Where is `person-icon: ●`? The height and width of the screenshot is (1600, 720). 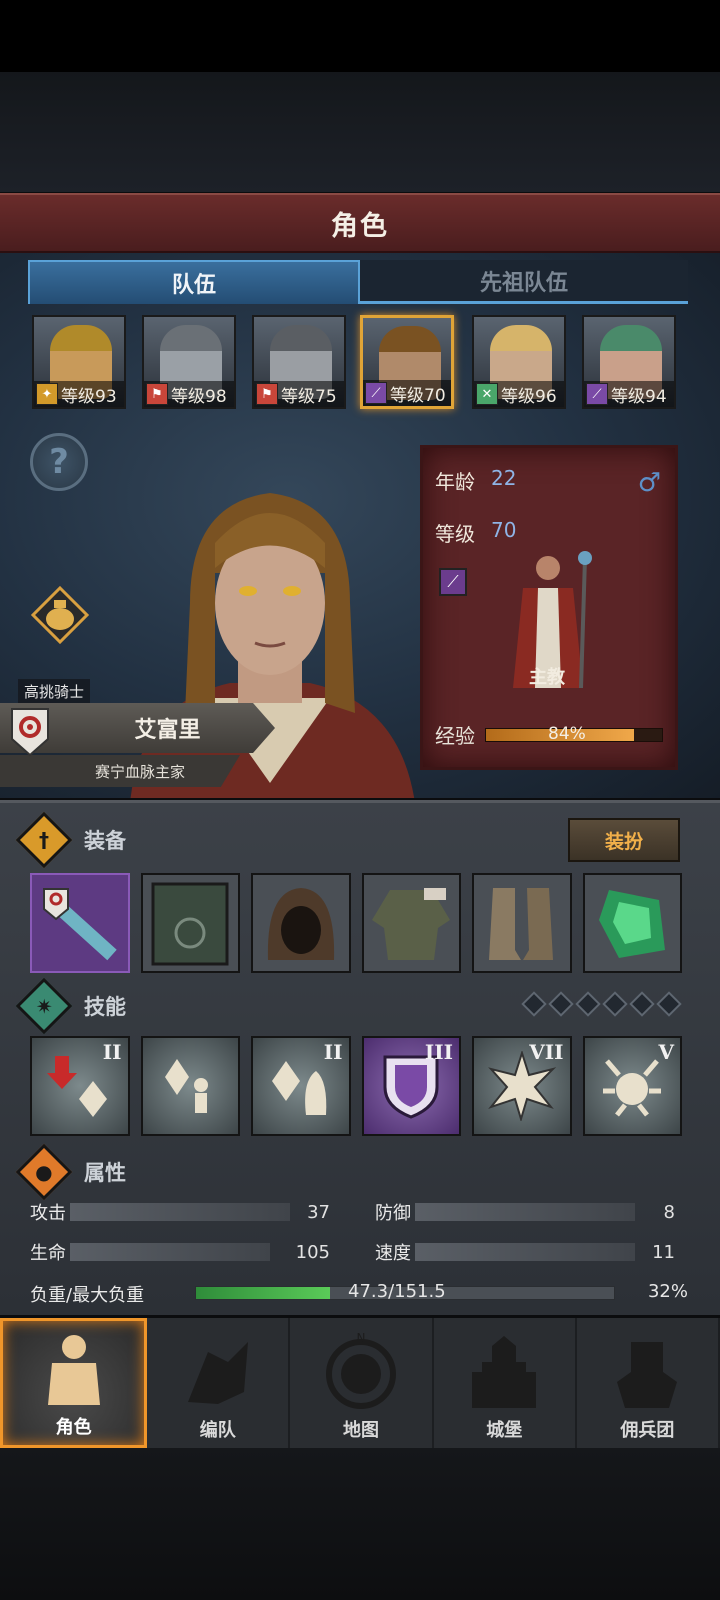
person-icon: ● is located at coordinates (44, 1172).